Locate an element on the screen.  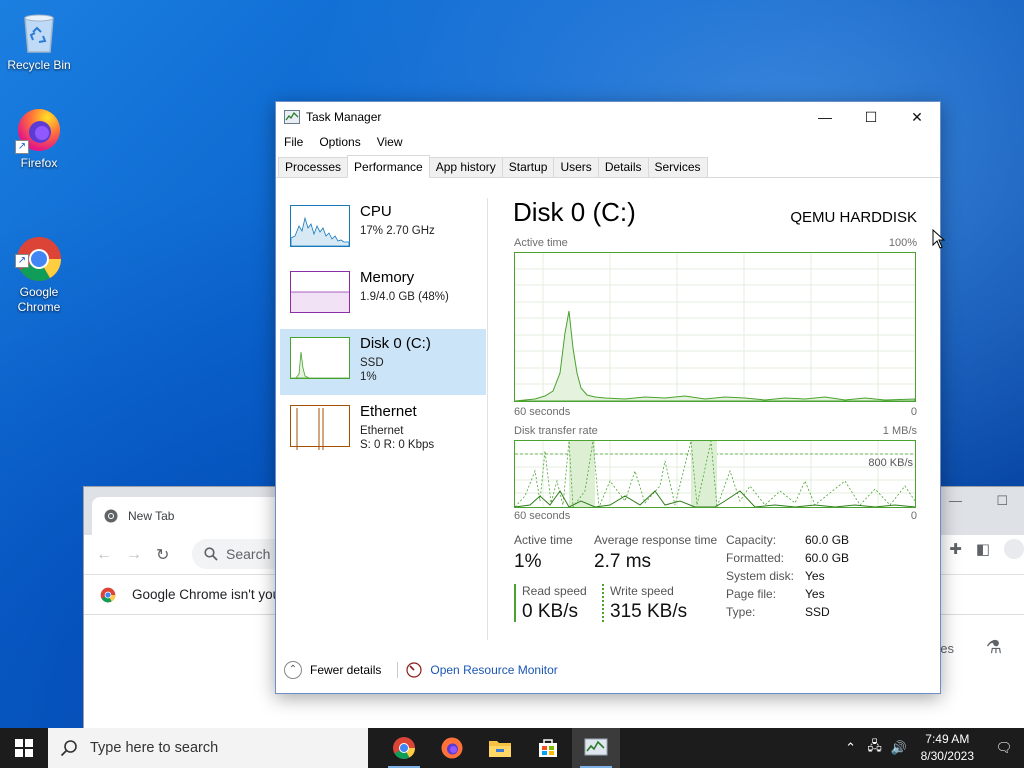
resource-item-ethernet: Ethernet Ethernet S: 0 R: 0 Kbps is located at coordinates (383, 429).